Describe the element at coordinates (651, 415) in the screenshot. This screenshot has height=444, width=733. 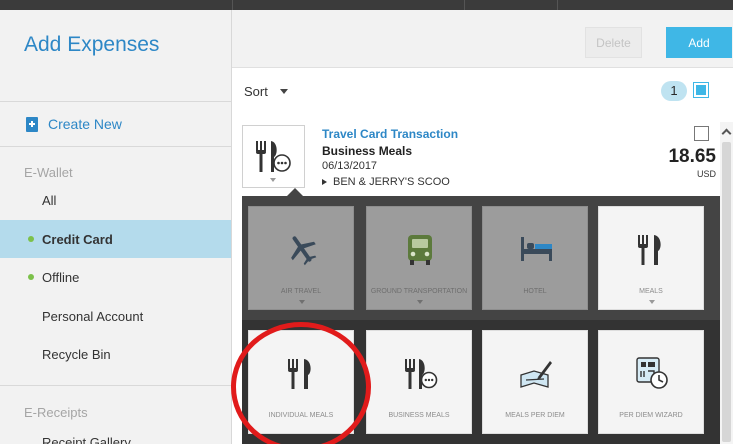
I see `tile-label: PER DIEM WIZARD` at that location.